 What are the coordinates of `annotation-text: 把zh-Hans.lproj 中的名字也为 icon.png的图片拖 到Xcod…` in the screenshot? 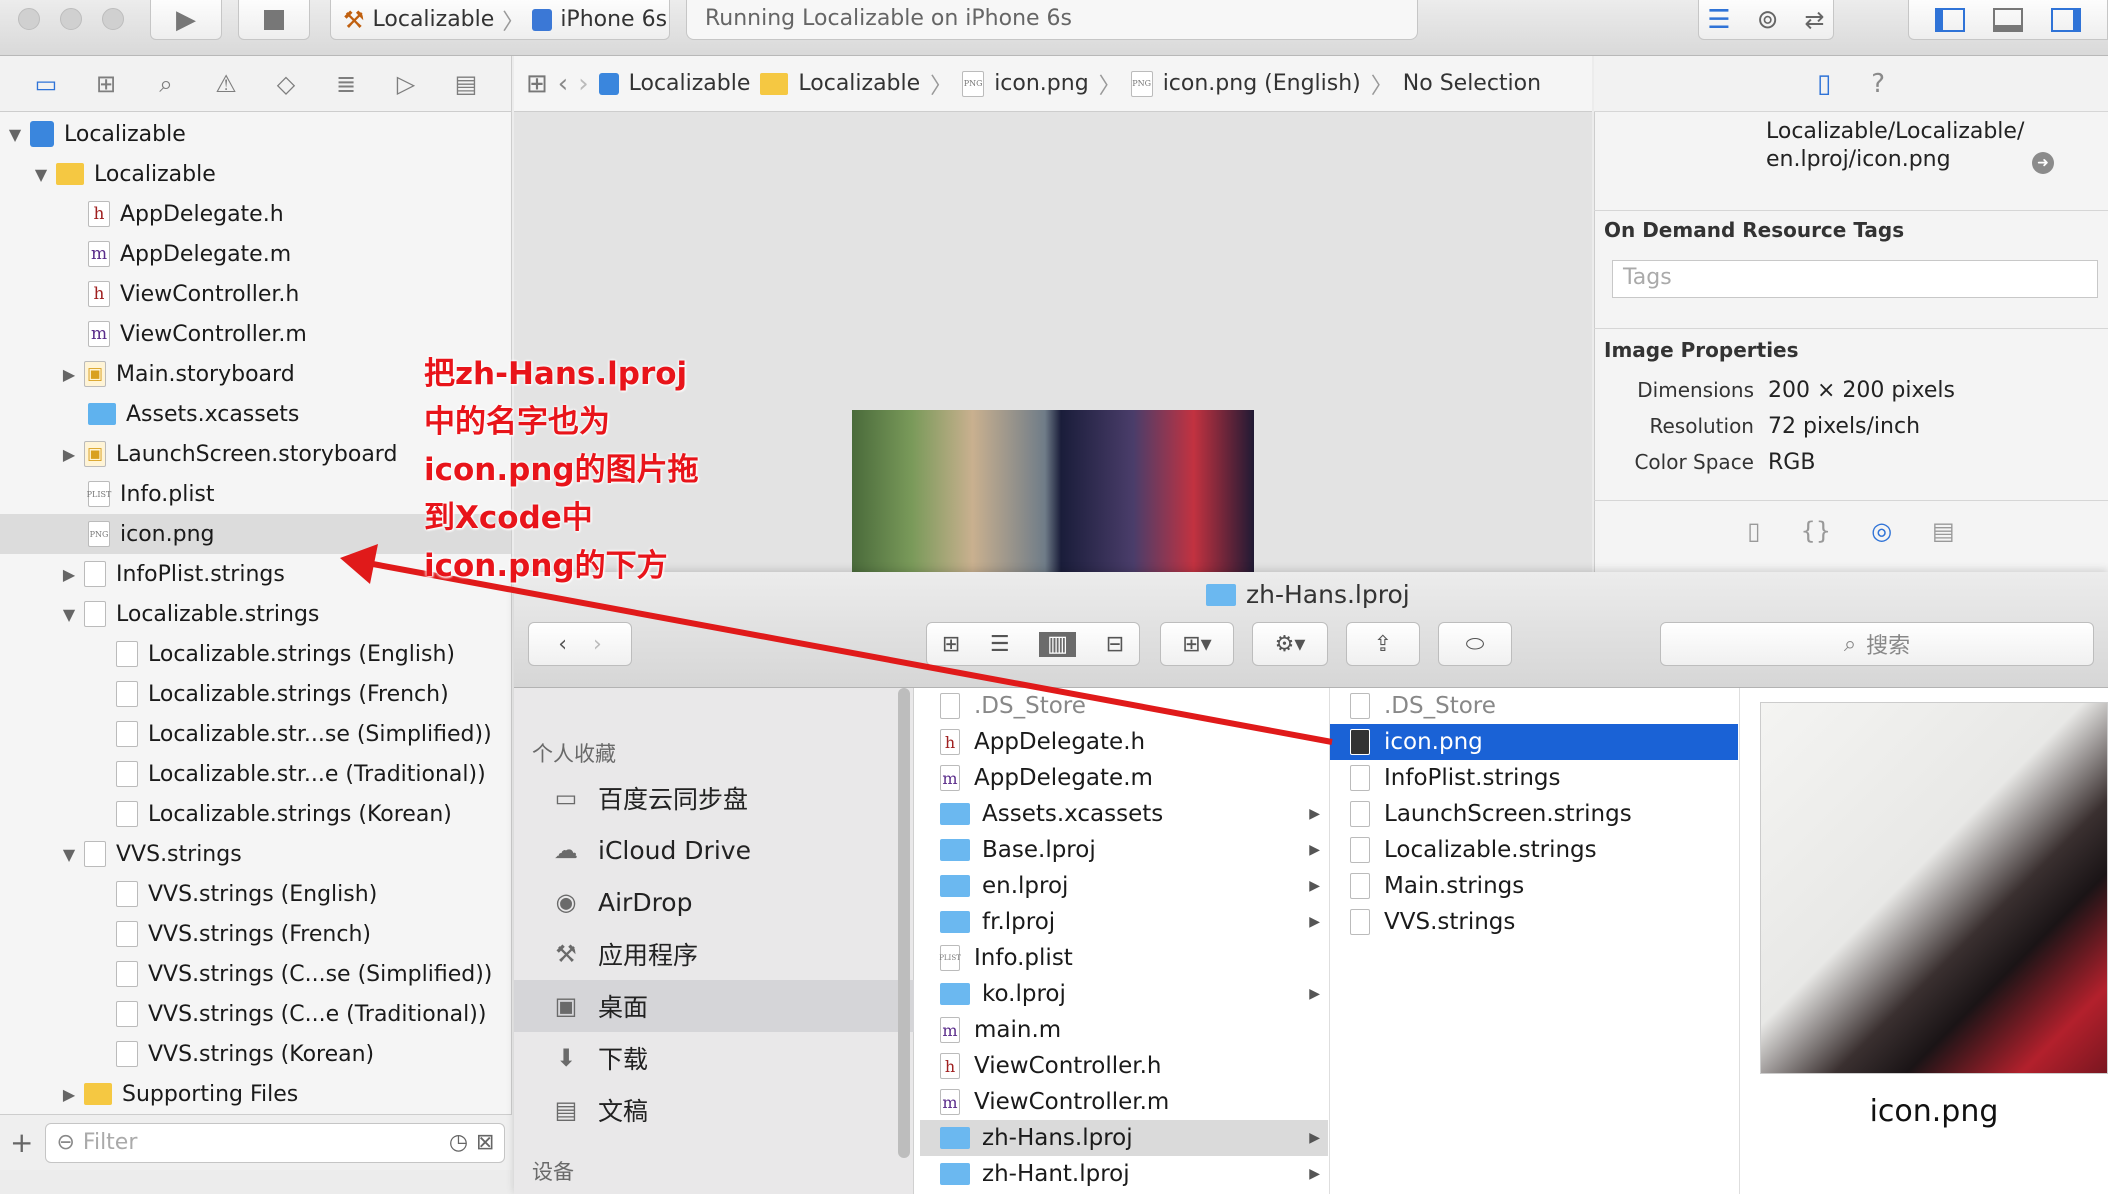 It's located at (561, 470).